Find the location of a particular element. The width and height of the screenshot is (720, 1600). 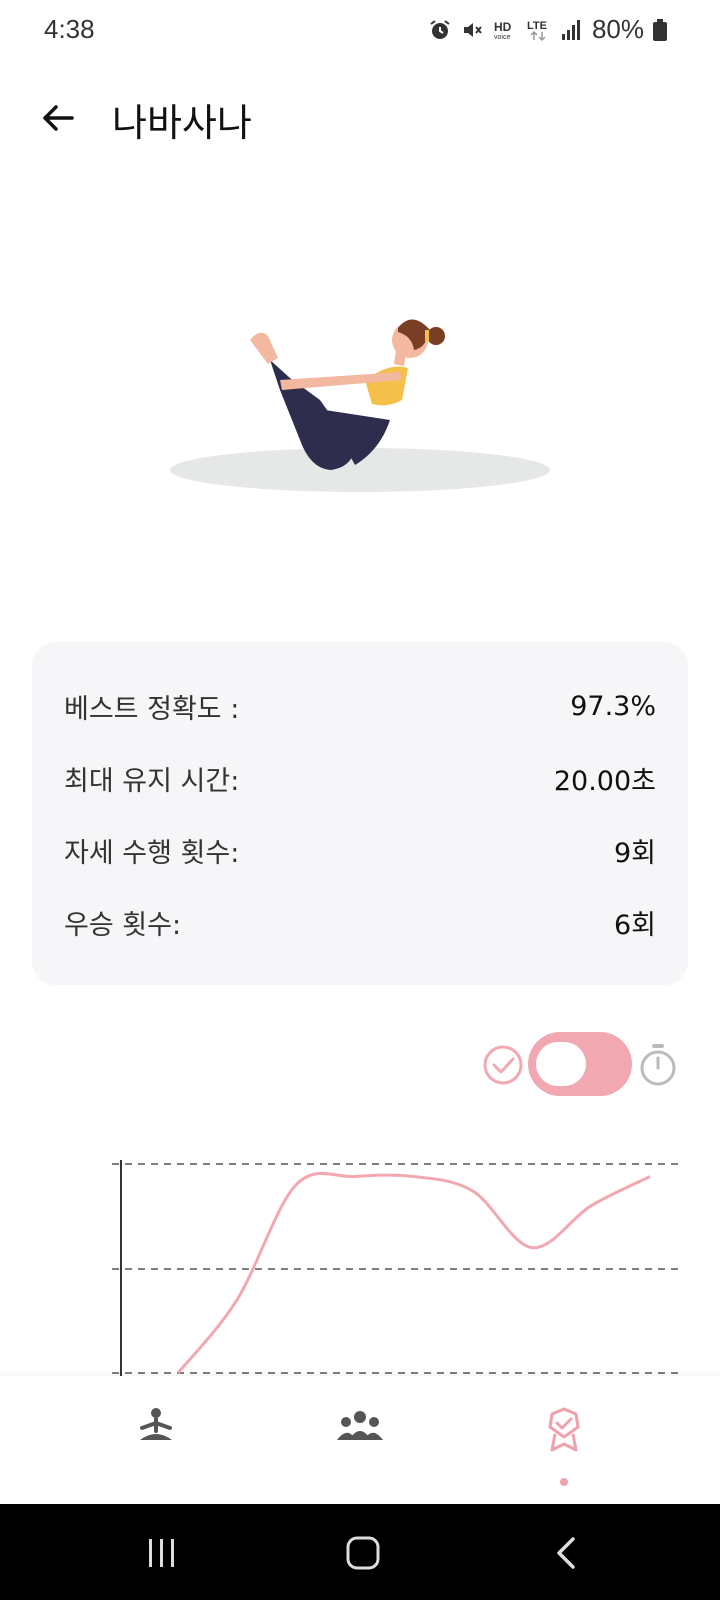

nav-item-practice is located at coordinates (156, 1446).